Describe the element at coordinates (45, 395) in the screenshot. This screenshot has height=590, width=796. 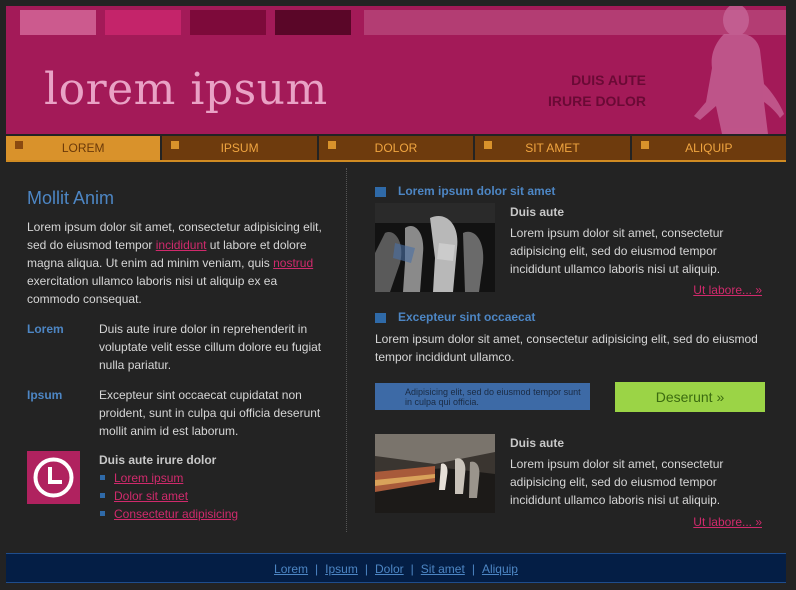
I see `definition-term: Ipsum` at that location.